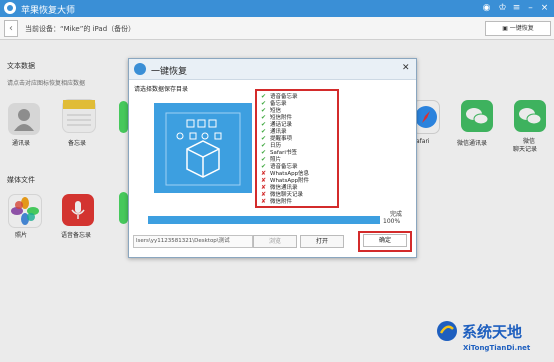 The height and width of the screenshot is (362, 554). Describe the element at coordinates (48, 11) in the screenshot. I see `app-title: 苹果恢复大师` at that location.